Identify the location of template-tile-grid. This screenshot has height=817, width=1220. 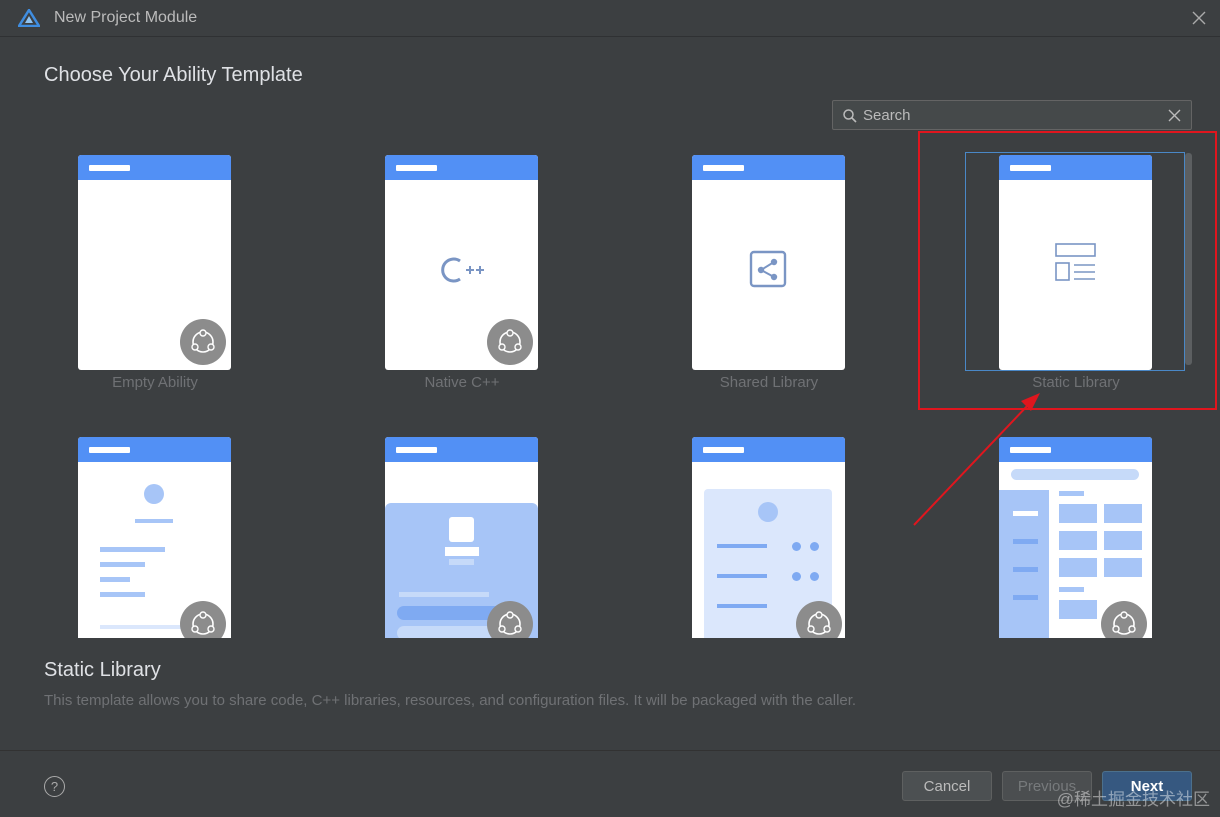
(1076, 530).